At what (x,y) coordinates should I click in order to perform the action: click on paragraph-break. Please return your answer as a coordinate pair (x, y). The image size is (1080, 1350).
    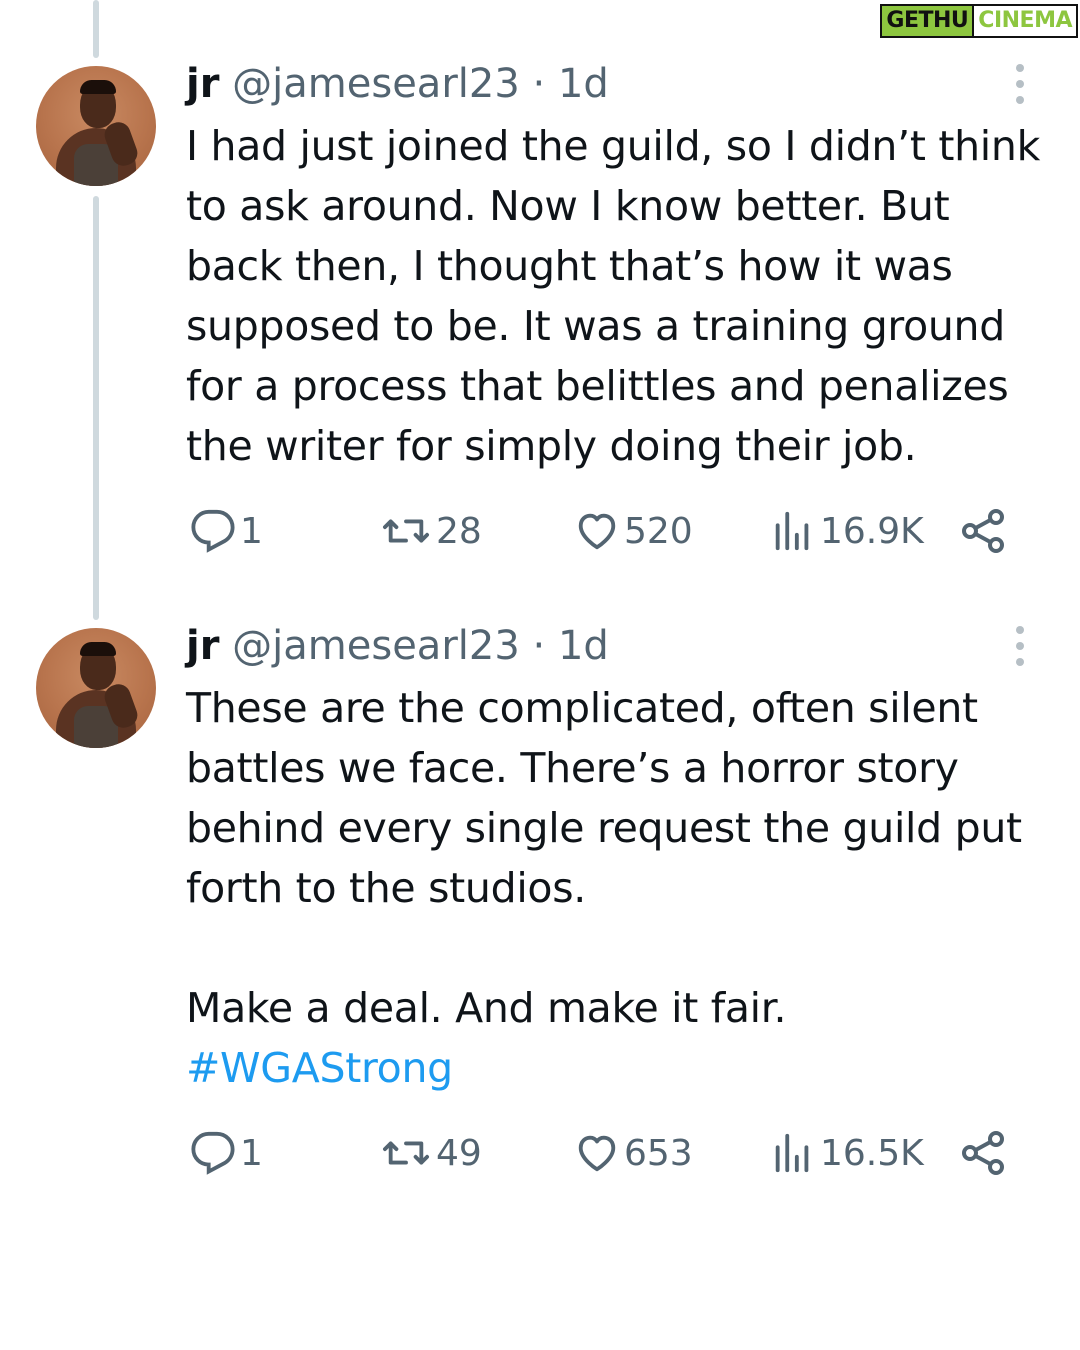
    Looking at the image, I should click on (621, 948).